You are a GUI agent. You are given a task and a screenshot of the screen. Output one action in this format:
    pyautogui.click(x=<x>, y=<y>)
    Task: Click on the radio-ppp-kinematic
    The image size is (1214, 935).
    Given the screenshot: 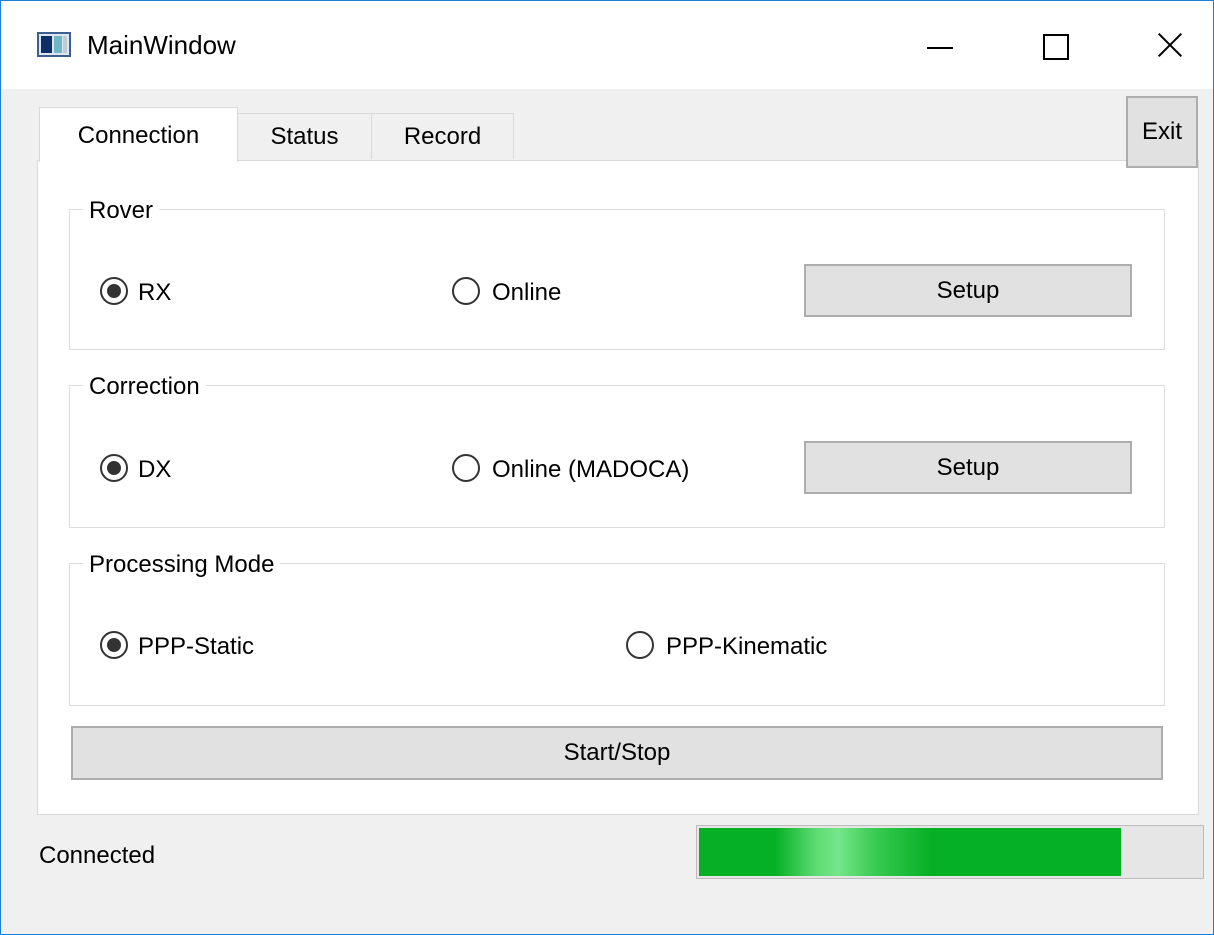 What is the action you would take?
    pyautogui.click(x=640, y=645)
    